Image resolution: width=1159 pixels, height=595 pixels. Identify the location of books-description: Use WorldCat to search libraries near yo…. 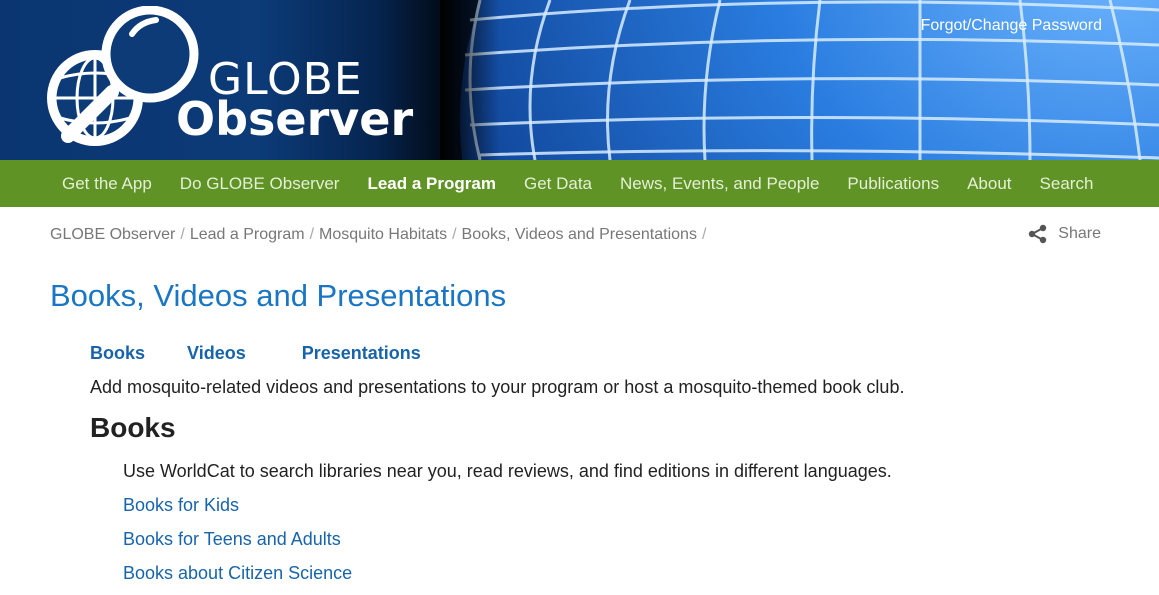
(507, 471).